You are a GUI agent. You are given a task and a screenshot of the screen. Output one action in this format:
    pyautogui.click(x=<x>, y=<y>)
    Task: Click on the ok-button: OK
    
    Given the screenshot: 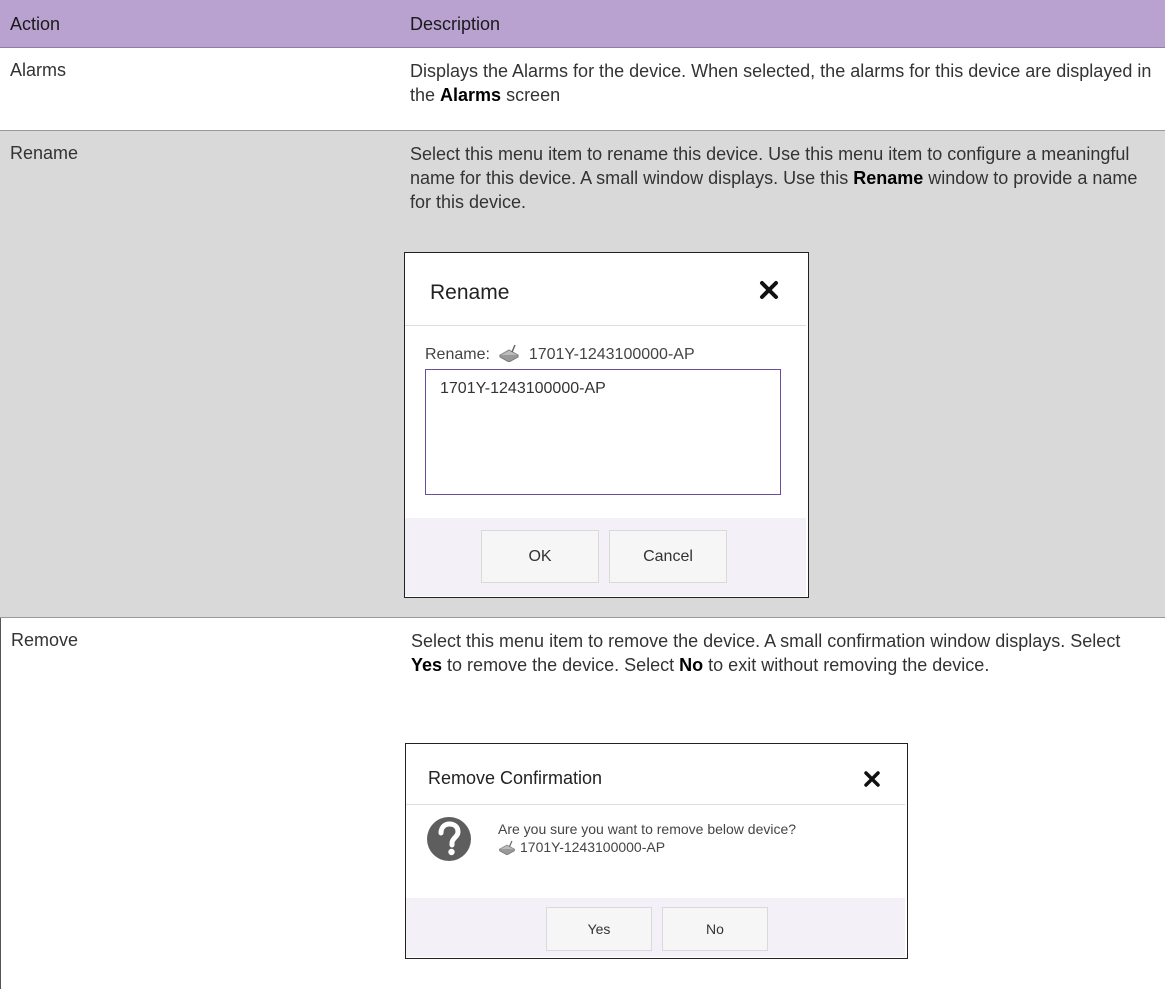 What is the action you would take?
    pyautogui.click(x=540, y=556)
    